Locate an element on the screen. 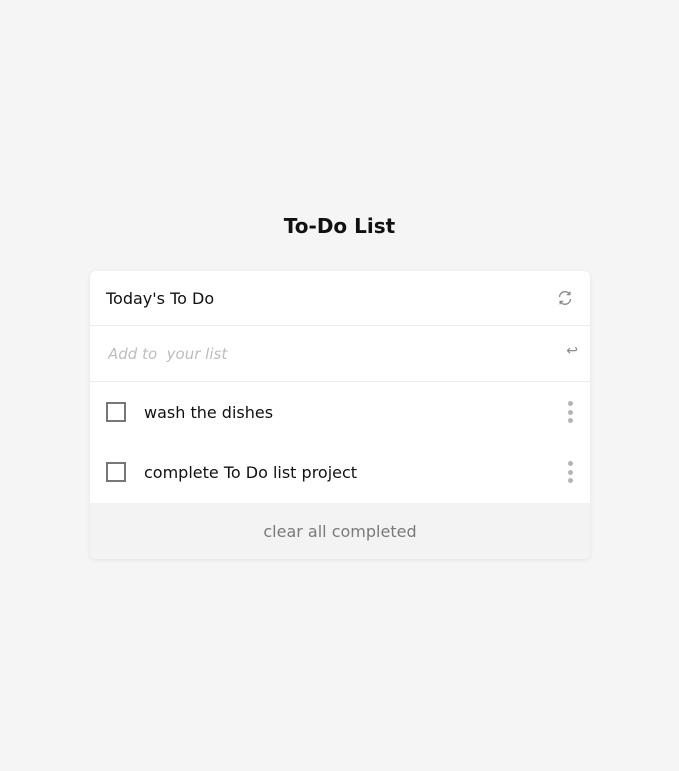  refresh-icon is located at coordinates (565, 298).